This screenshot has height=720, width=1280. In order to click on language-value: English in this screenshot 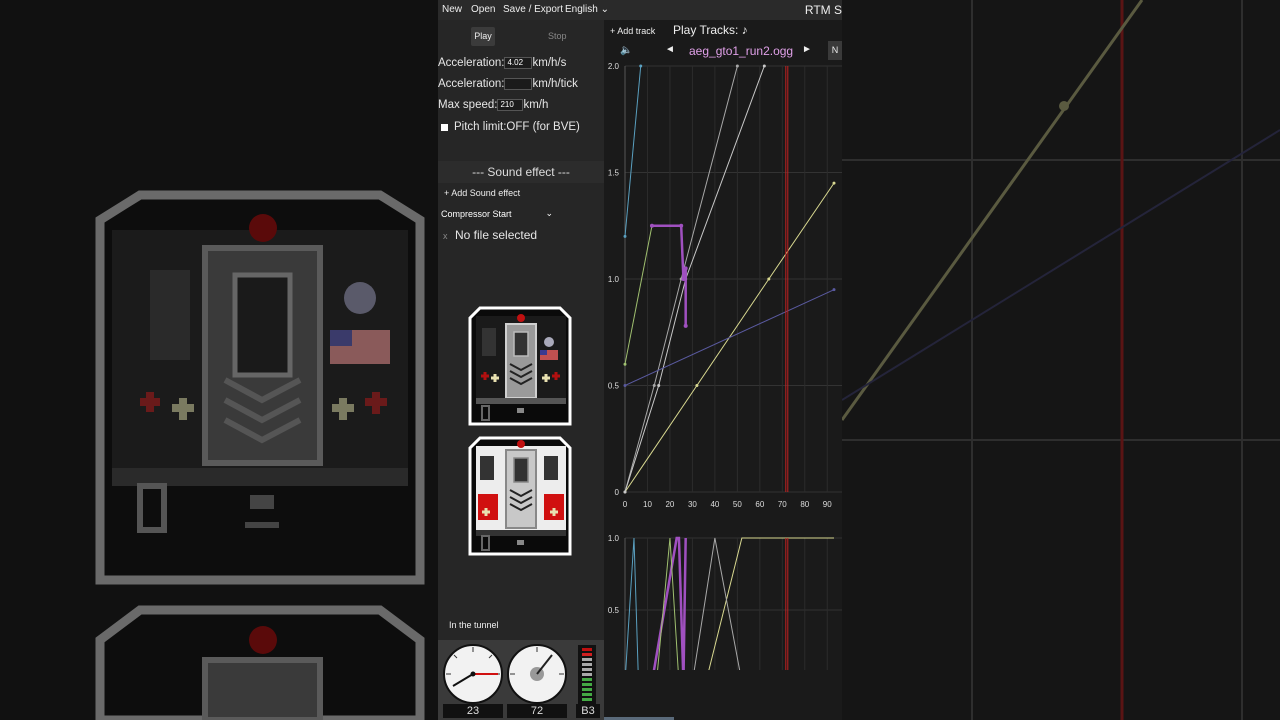, I will do `click(581, 9)`.